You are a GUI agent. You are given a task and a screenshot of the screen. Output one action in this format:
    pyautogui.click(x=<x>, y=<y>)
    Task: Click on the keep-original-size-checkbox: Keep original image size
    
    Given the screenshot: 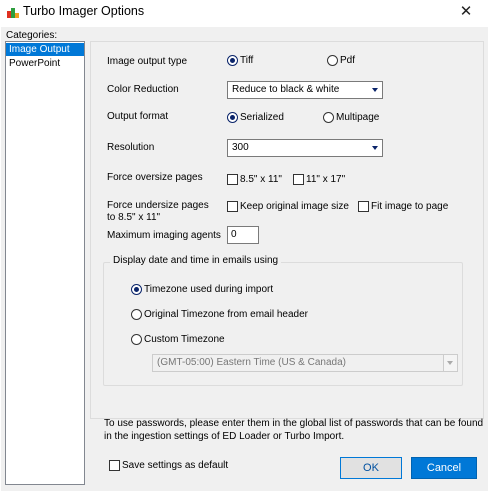 What is the action you would take?
    pyautogui.click(x=288, y=206)
    